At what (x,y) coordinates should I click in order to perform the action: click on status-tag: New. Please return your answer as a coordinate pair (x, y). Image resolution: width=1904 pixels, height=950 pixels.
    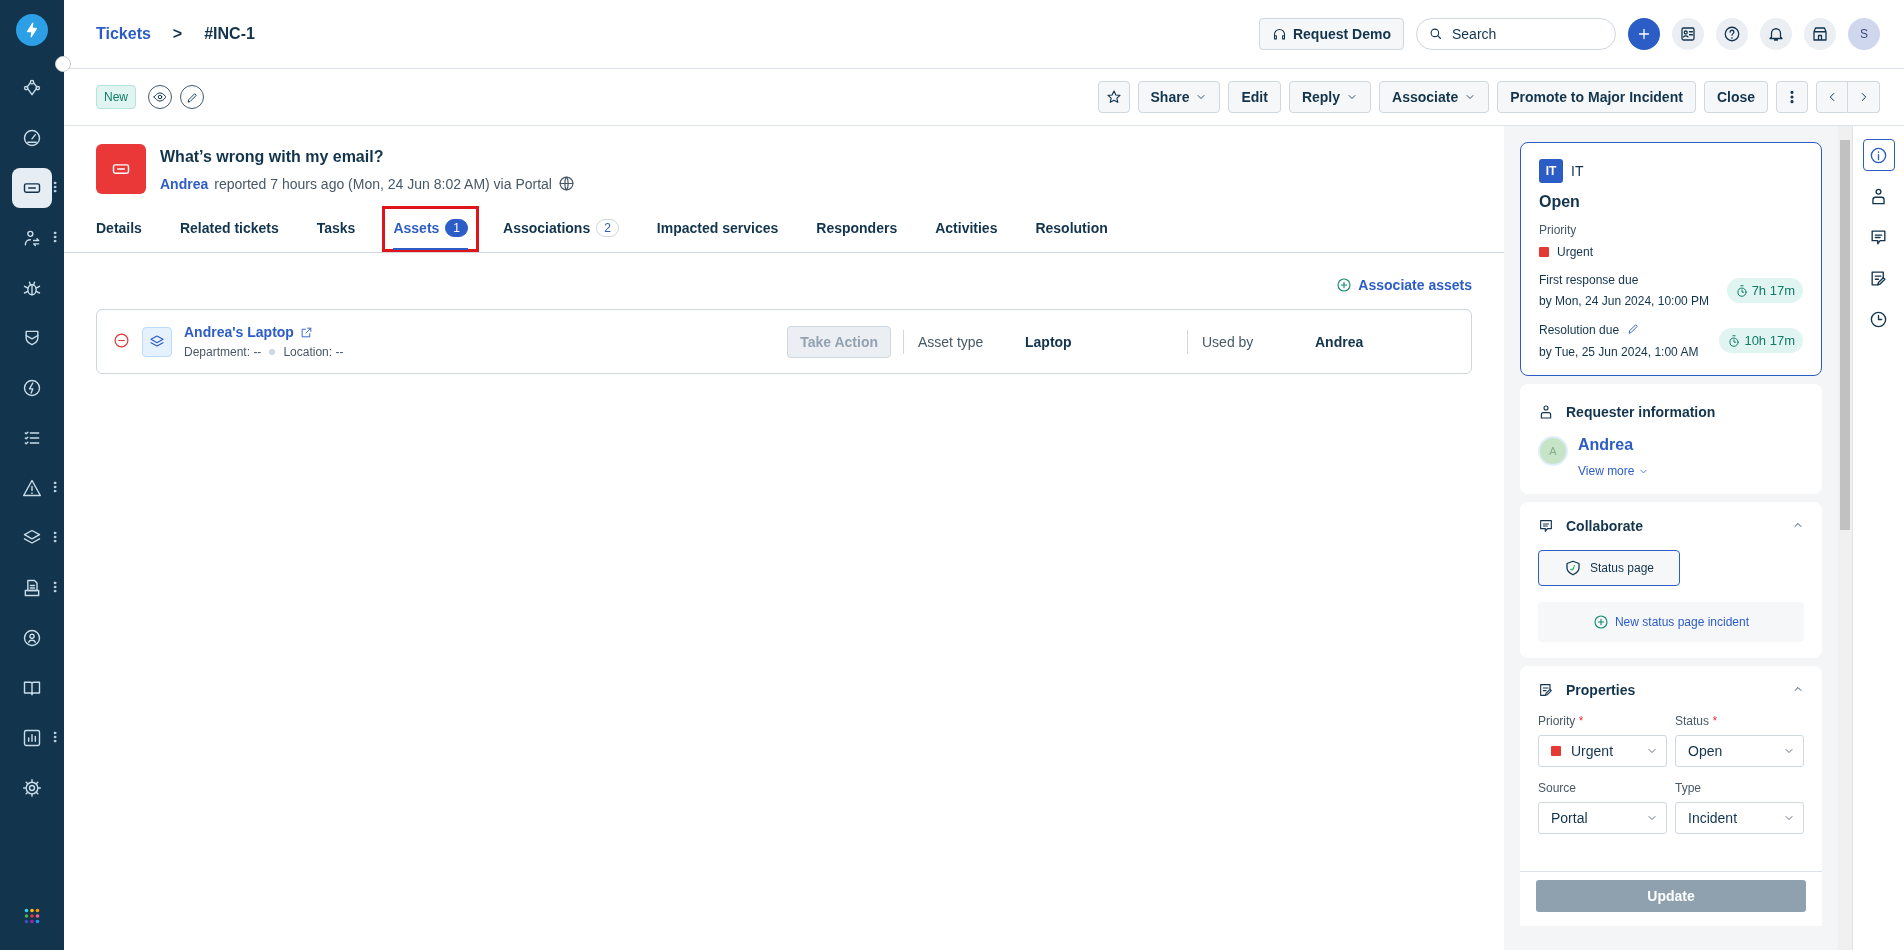
    Looking at the image, I should click on (116, 97).